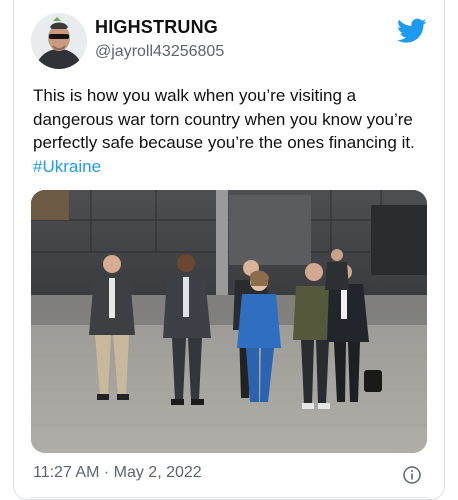 The image size is (458, 500). I want to click on info-icon, so click(412, 475).